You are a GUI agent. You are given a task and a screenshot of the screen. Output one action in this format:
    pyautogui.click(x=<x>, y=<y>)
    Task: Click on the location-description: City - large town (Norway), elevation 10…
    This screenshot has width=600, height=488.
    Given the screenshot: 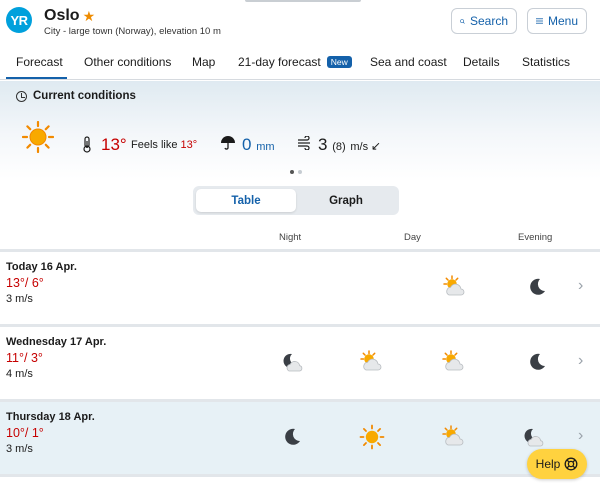 What is the action you would take?
    pyautogui.click(x=132, y=31)
    